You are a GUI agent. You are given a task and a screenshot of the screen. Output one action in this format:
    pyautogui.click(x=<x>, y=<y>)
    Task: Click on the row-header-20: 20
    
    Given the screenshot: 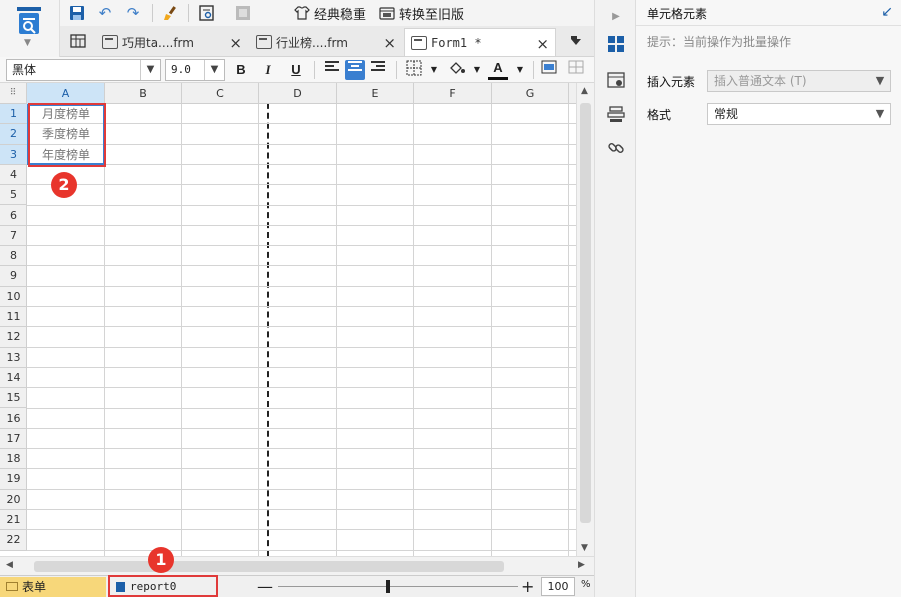 What is the action you would take?
    pyautogui.click(x=13, y=500)
    